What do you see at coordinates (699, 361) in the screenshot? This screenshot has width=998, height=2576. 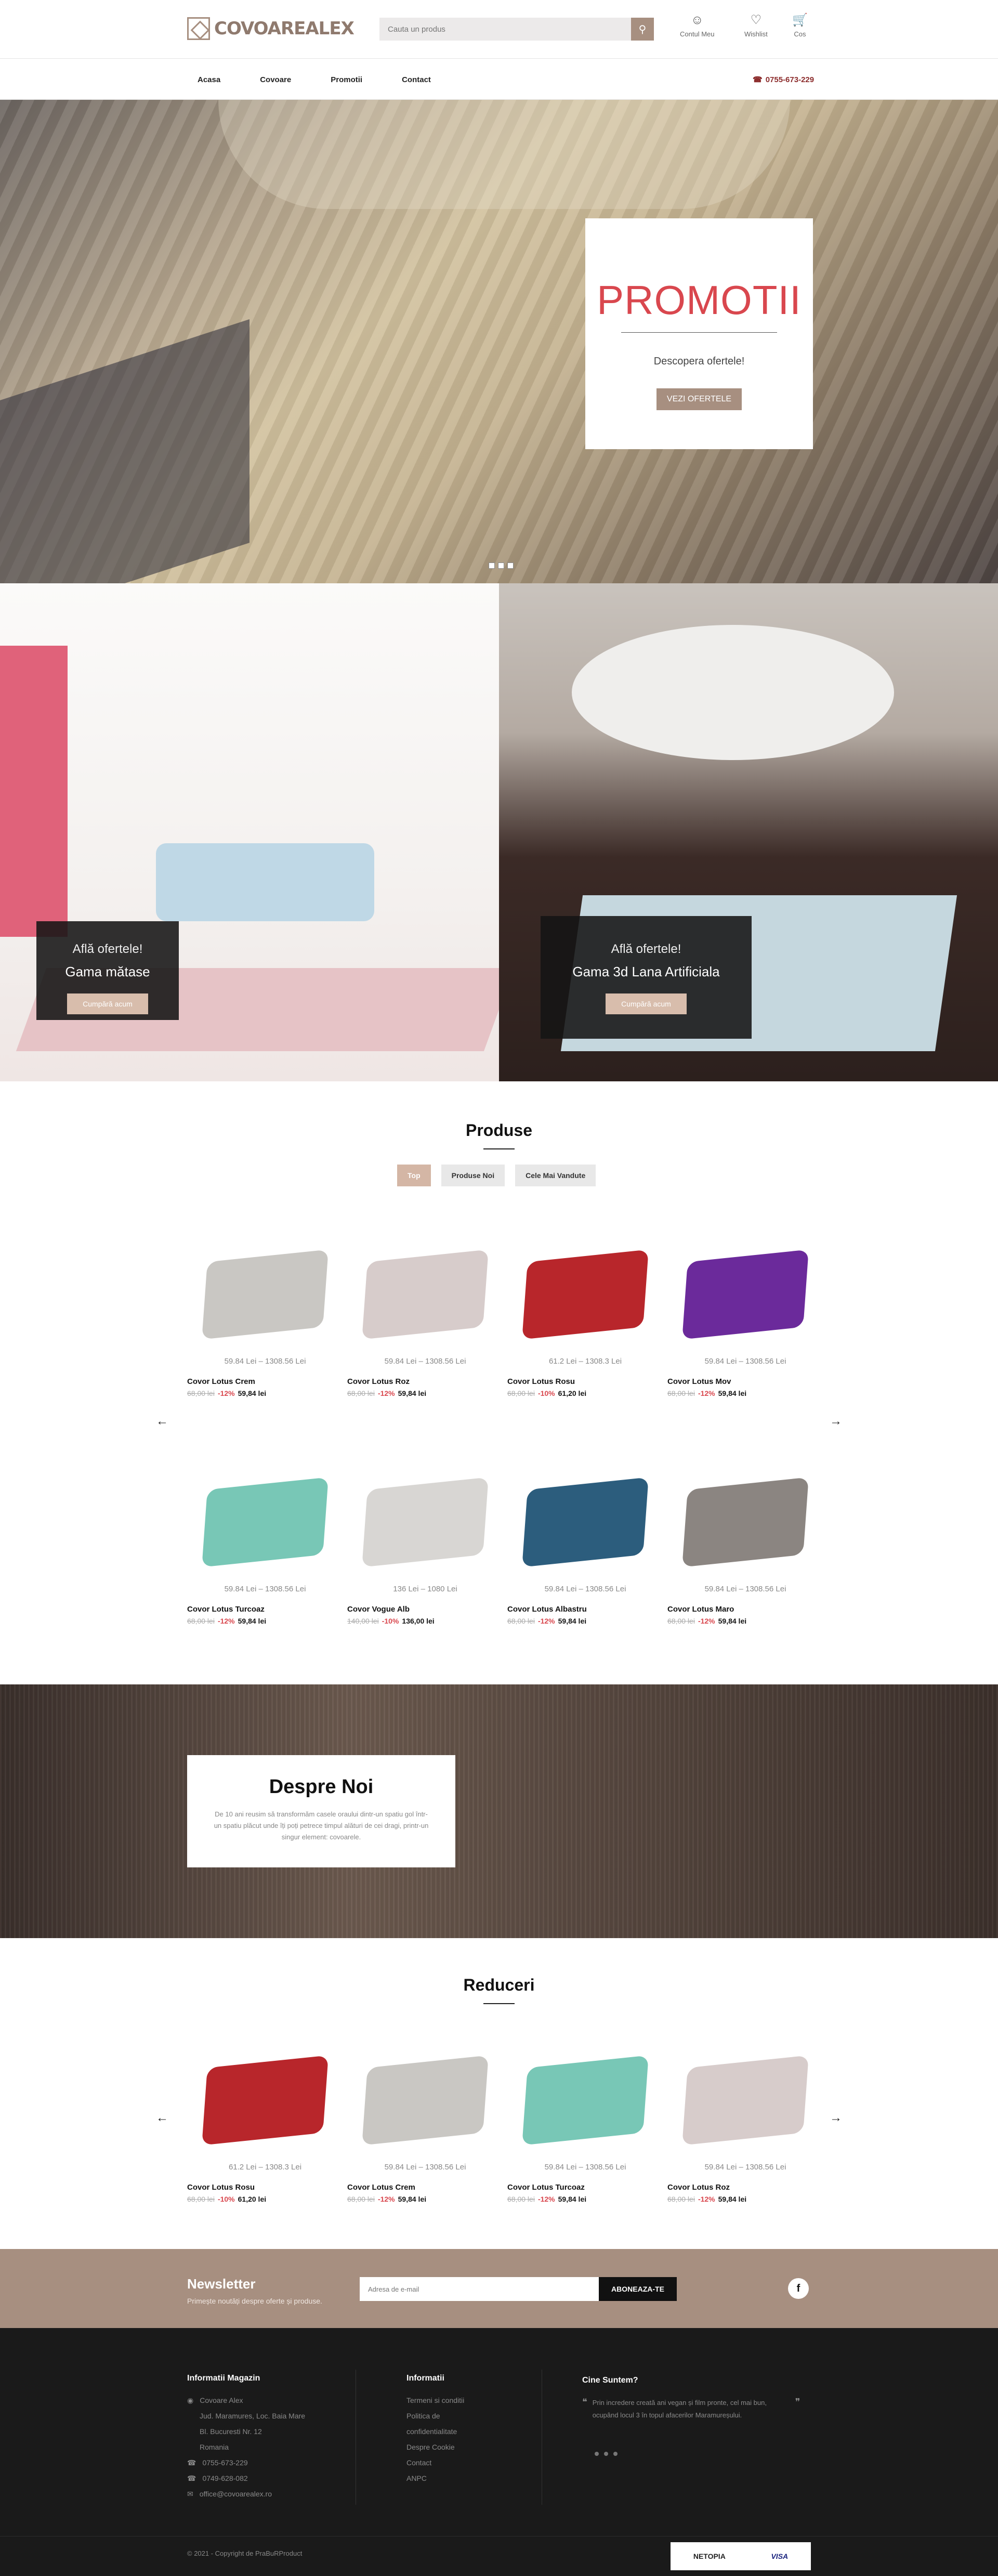 I see `hero-subtitle: Descopera ofertele!` at bounding box center [699, 361].